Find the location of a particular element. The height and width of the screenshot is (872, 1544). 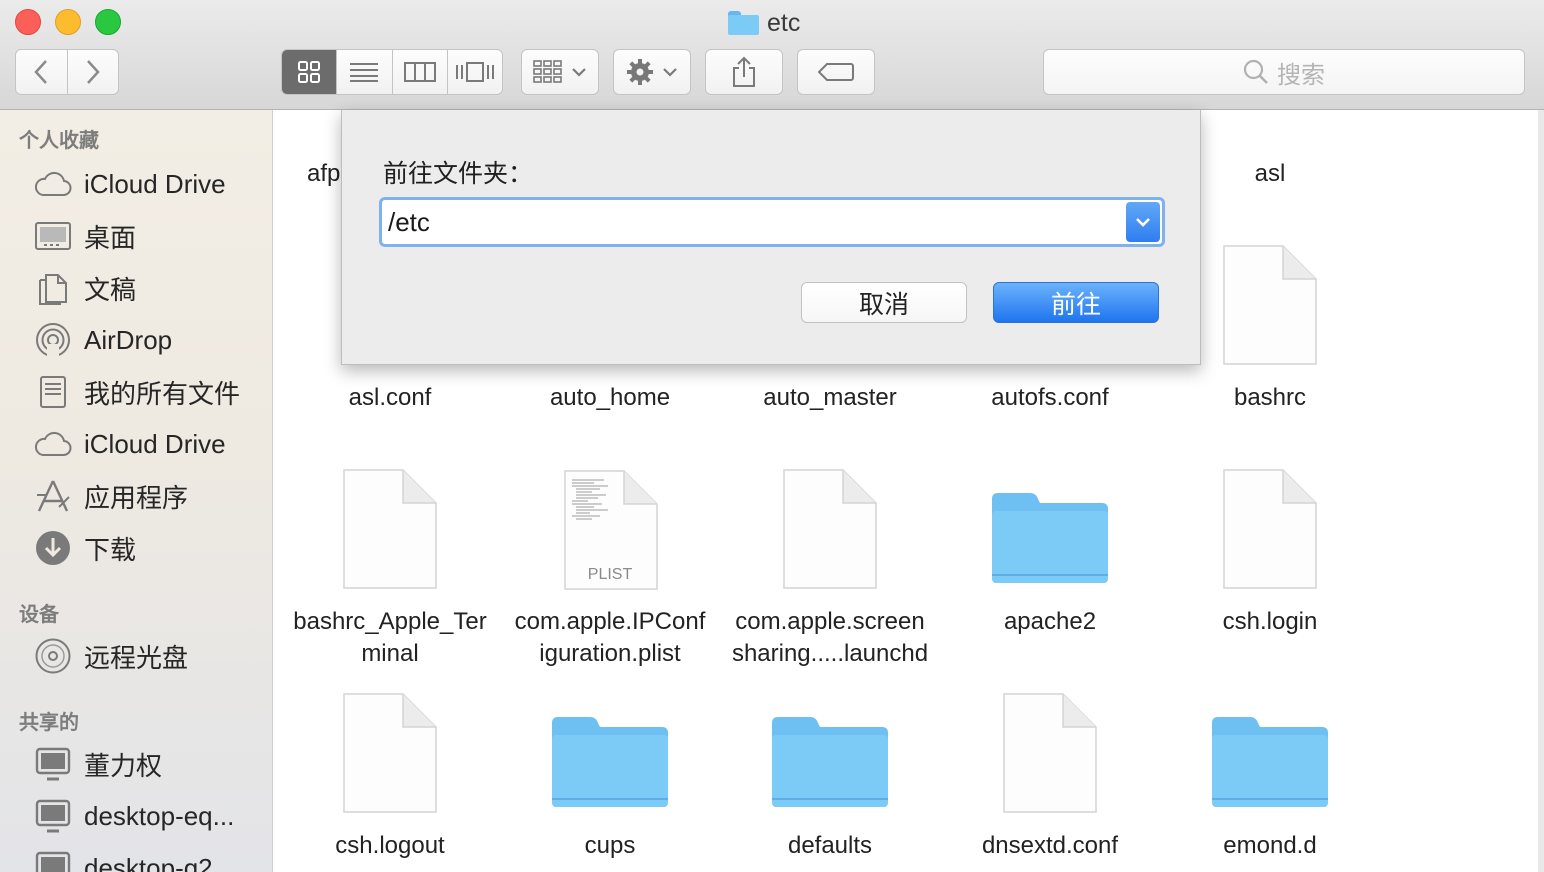

search-placeholder: 搜索 is located at coordinates (1301, 75).